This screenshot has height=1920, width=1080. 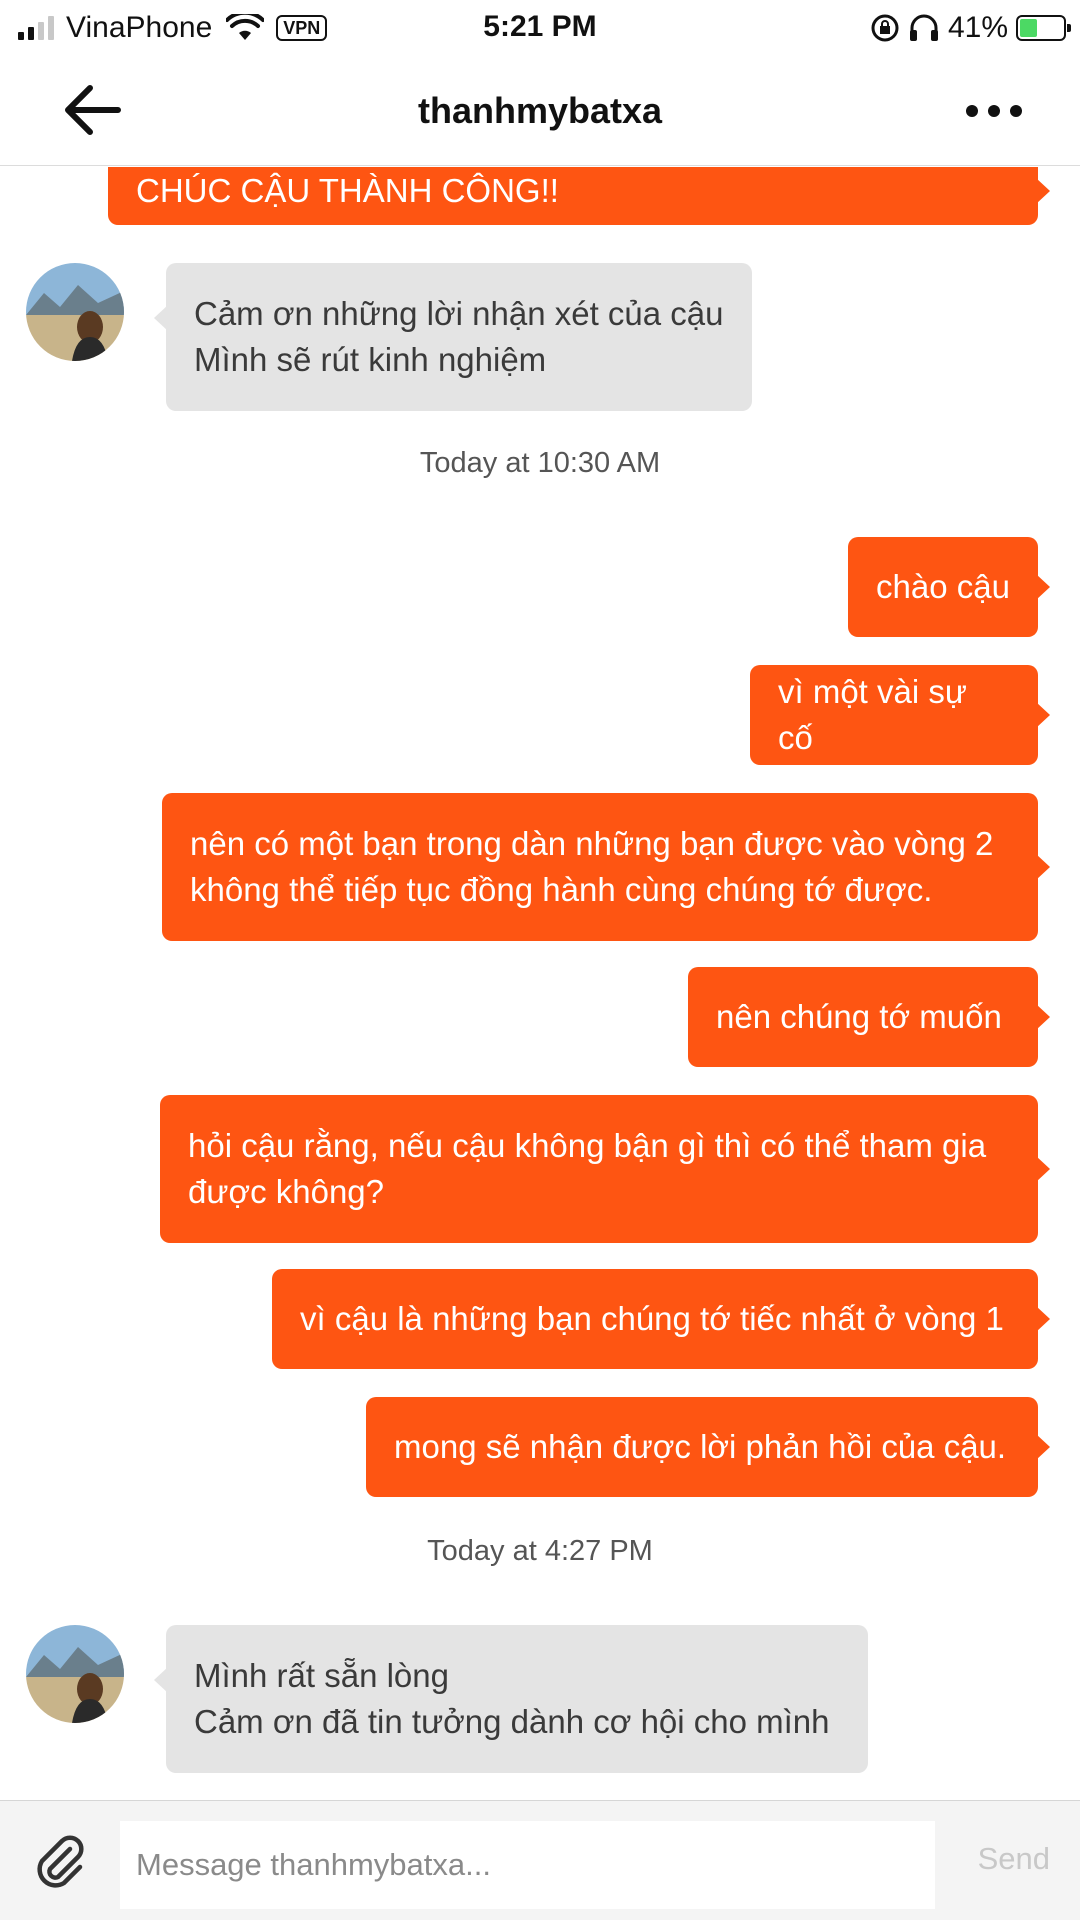 I want to click on message-composer: Send, so click(x=540, y=1860).